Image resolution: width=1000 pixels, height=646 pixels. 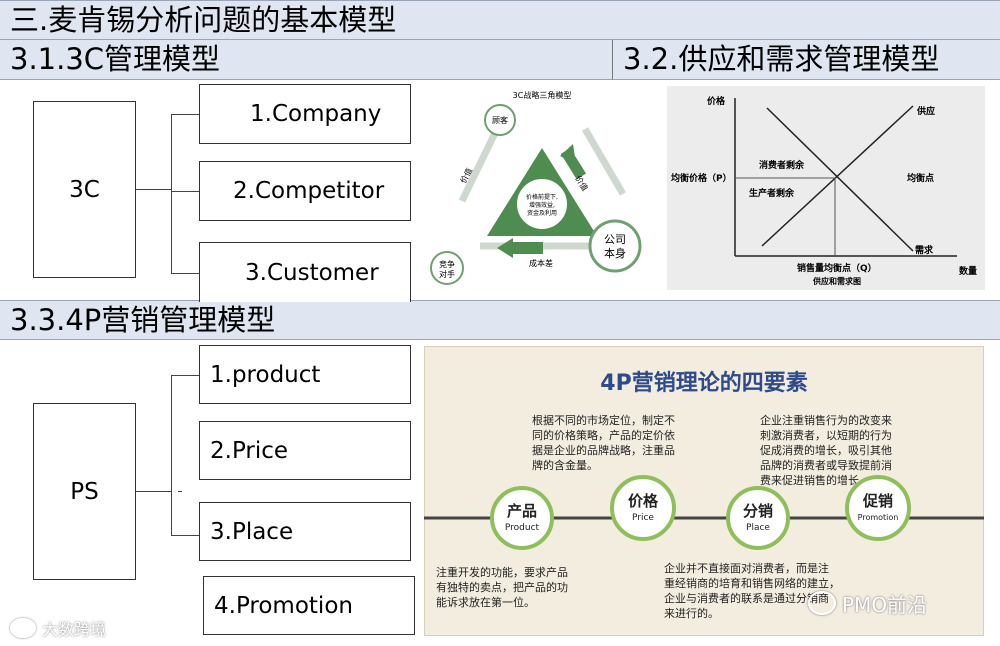 What do you see at coordinates (171, 194) in the screenshot?
I see `3c-trunk` at bounding box center [171, 194].